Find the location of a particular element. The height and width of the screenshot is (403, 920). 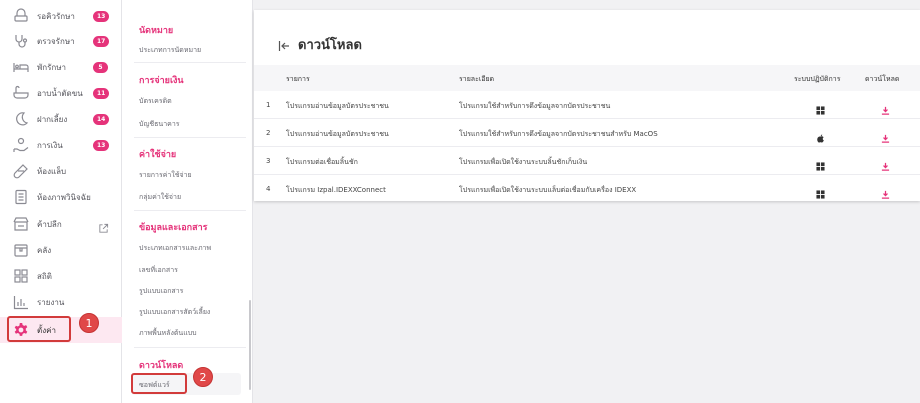

menu-section-download: ดาวน์โหลด is located at coordinates (161, 366).